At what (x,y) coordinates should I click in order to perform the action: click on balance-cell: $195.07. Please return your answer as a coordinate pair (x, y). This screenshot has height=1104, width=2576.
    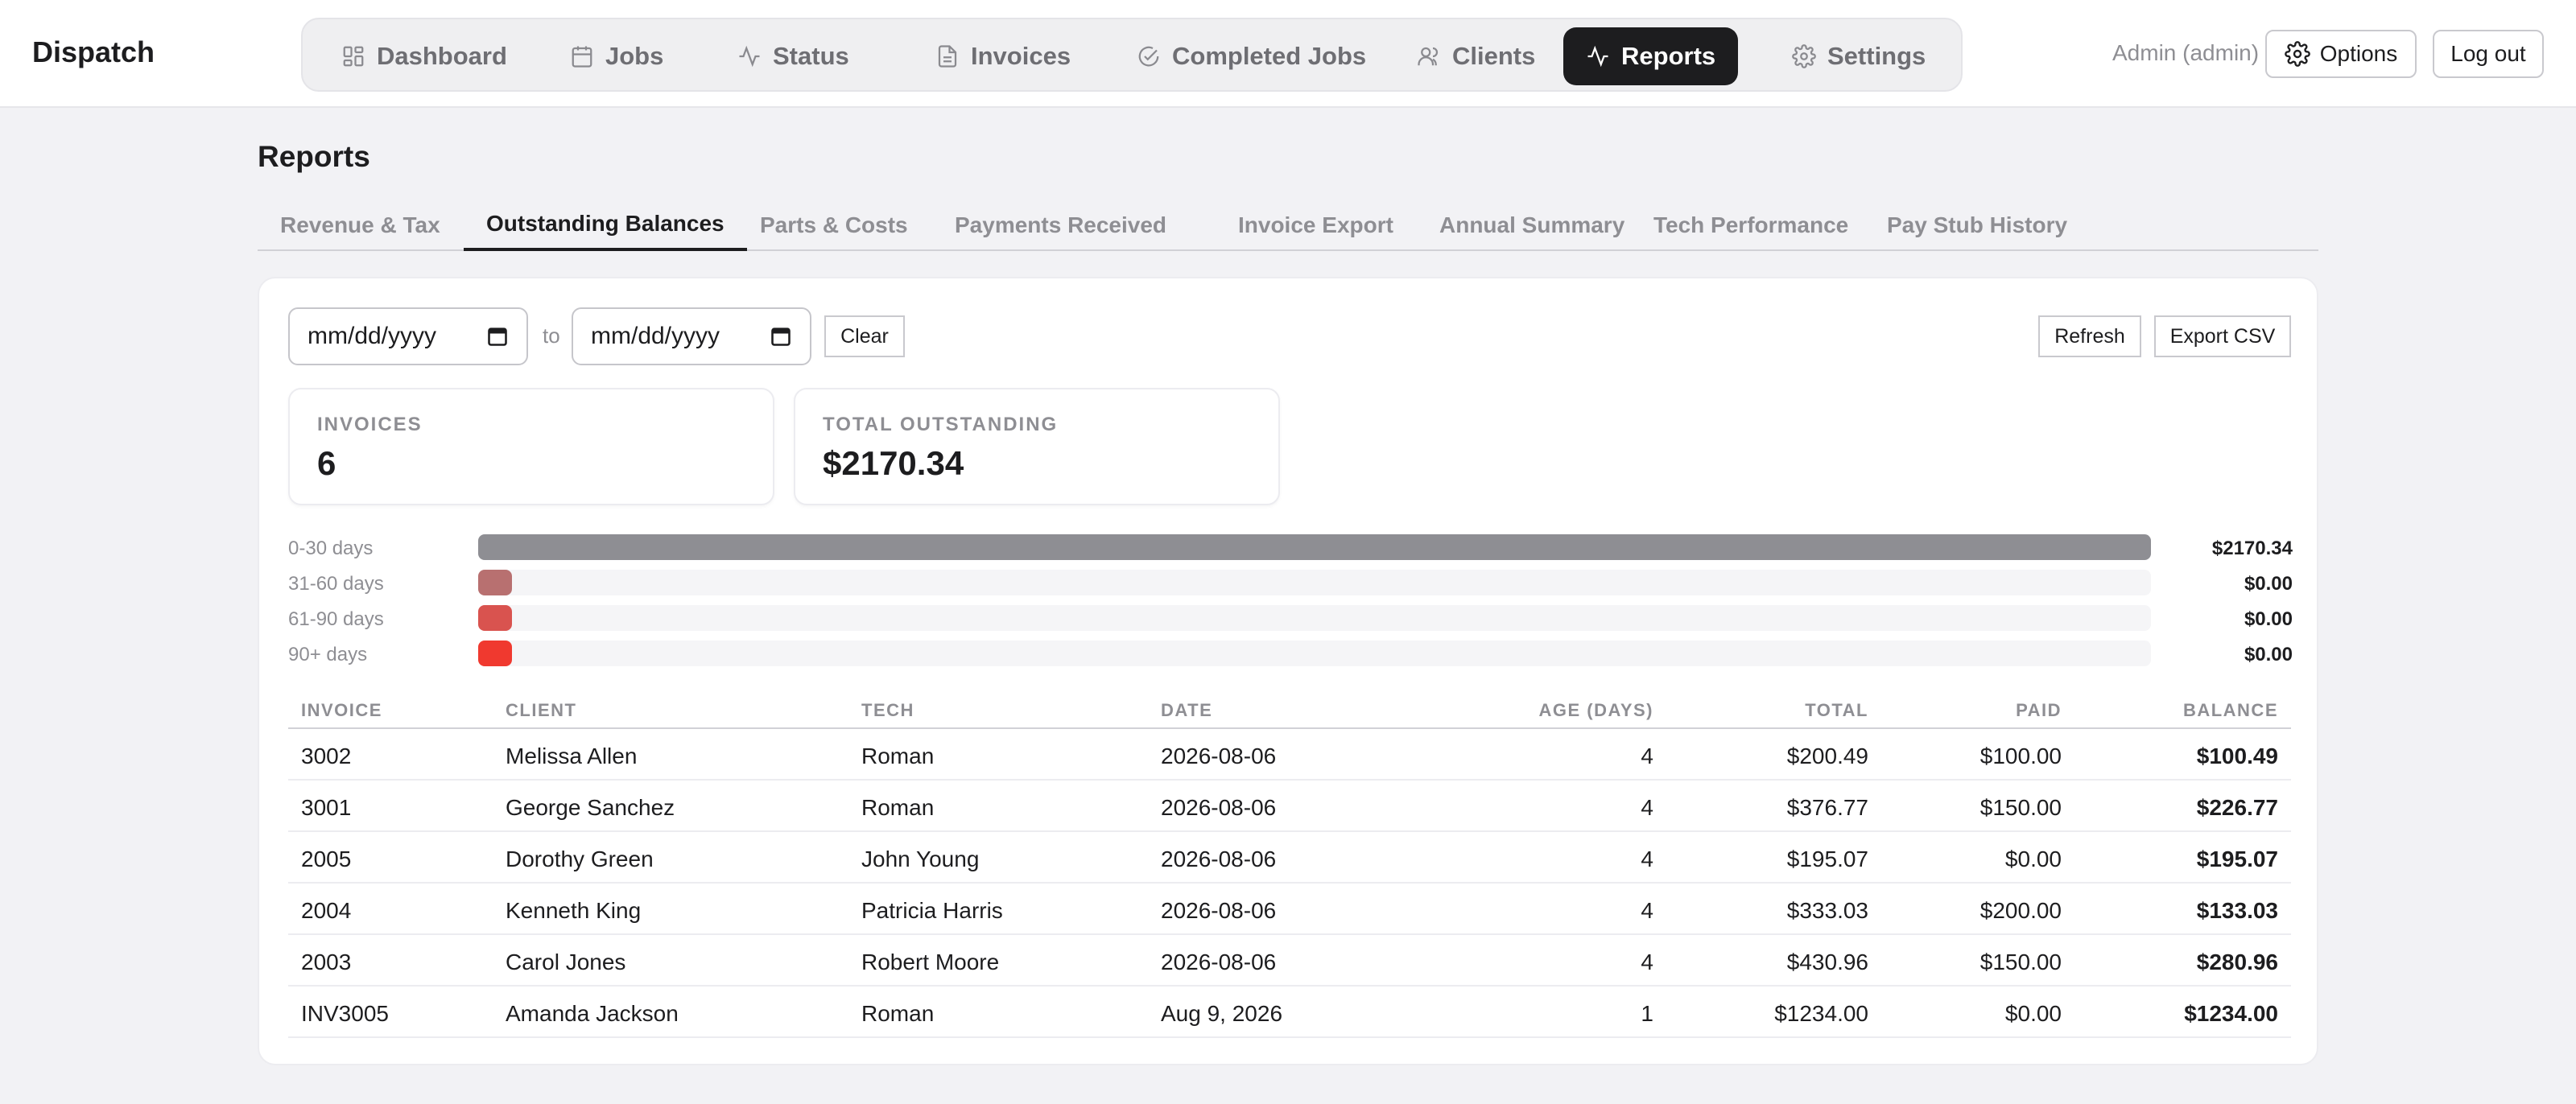
    Looking at the image, I should click on (2237, 859).